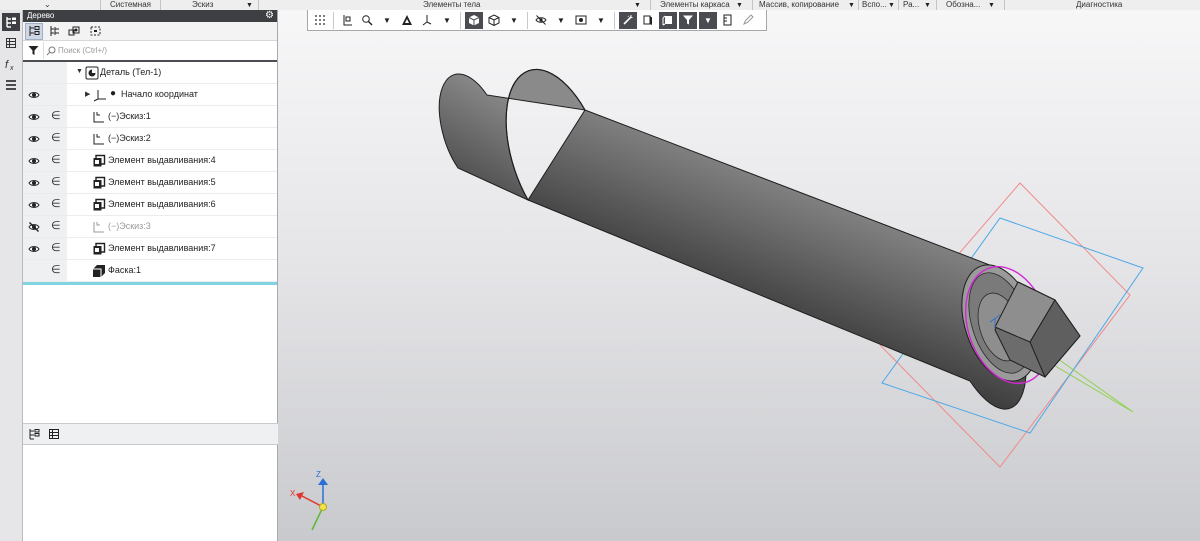 The height and width of the screenshot is (541, 1200). Describe the element at coordinates (11, 64) in the screenshot. I see `variables-fx-icon: fx` at that location.